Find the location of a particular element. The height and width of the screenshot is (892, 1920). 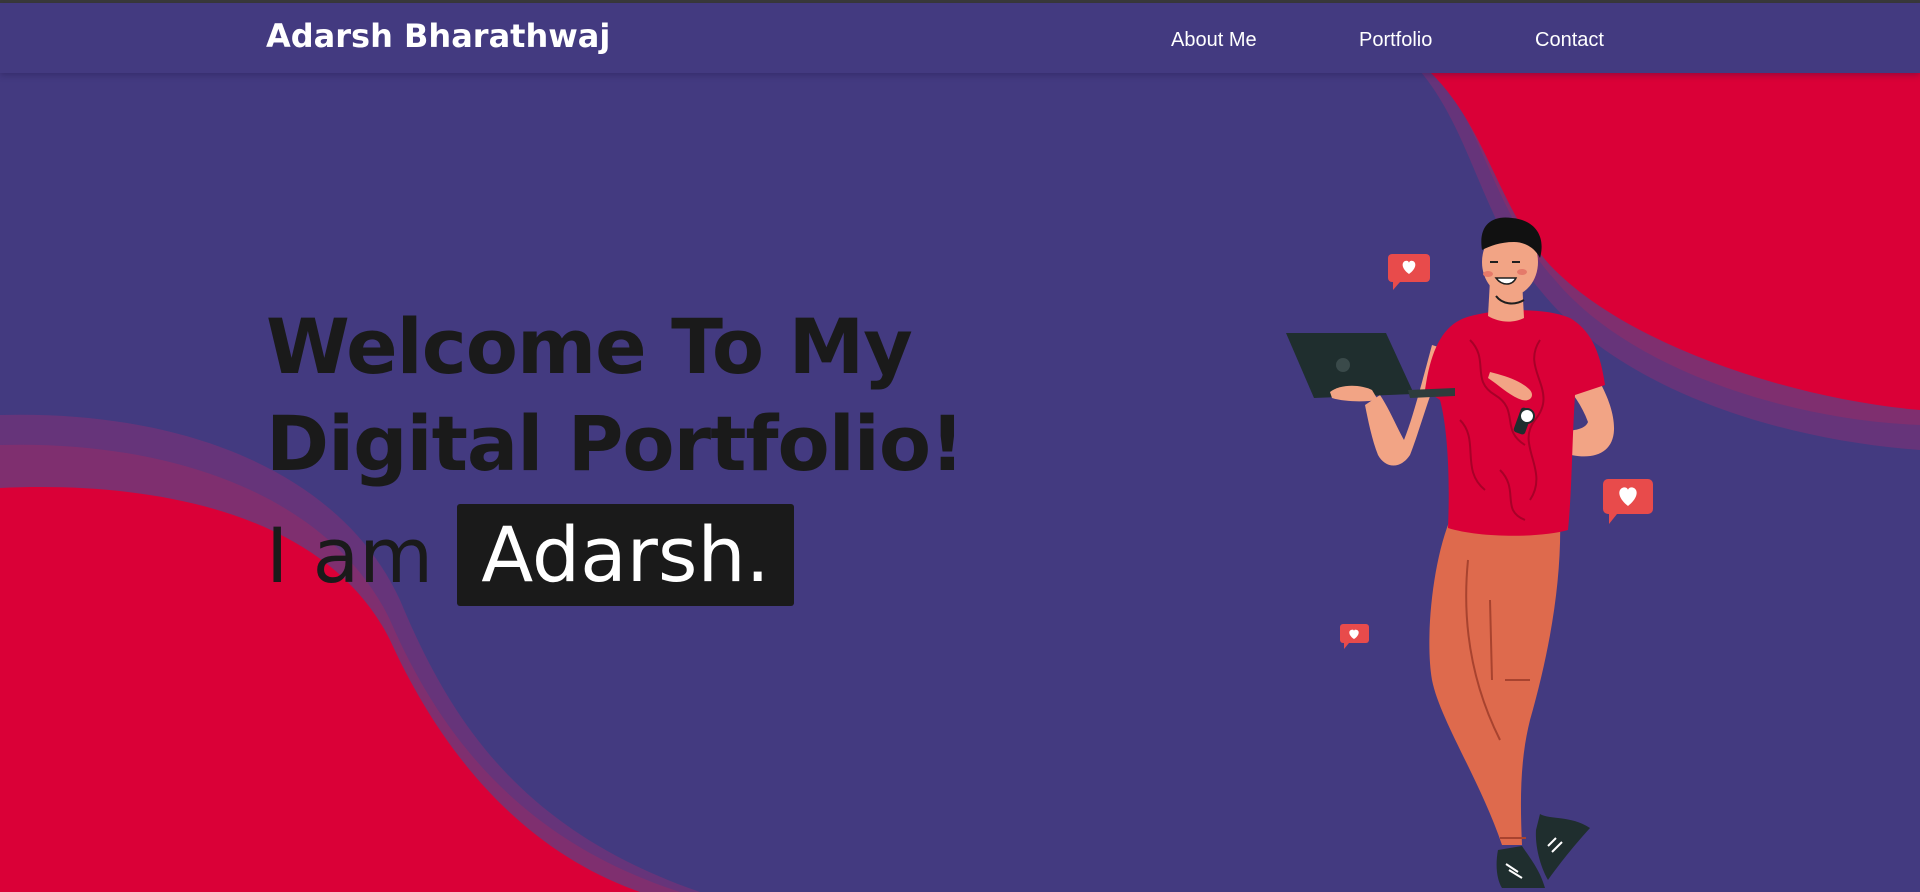

hero-intro-text: I am is located at coordinates (350, 555).